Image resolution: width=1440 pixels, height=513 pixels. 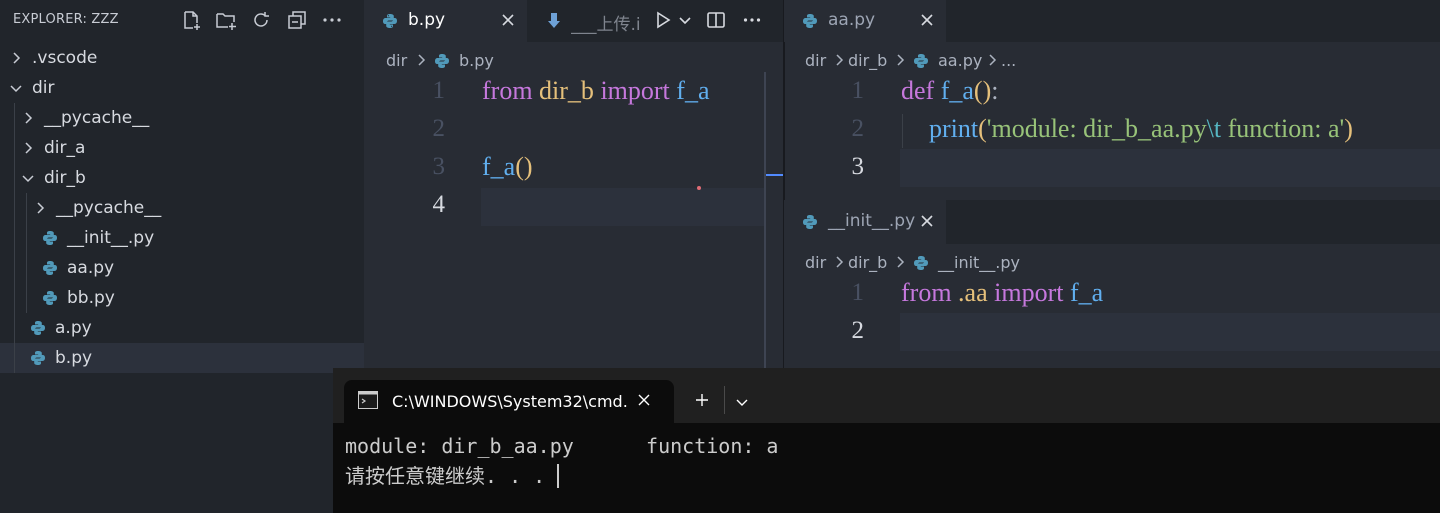 I want to click on tab-b-py: b.py, so click(x=445, y=21).